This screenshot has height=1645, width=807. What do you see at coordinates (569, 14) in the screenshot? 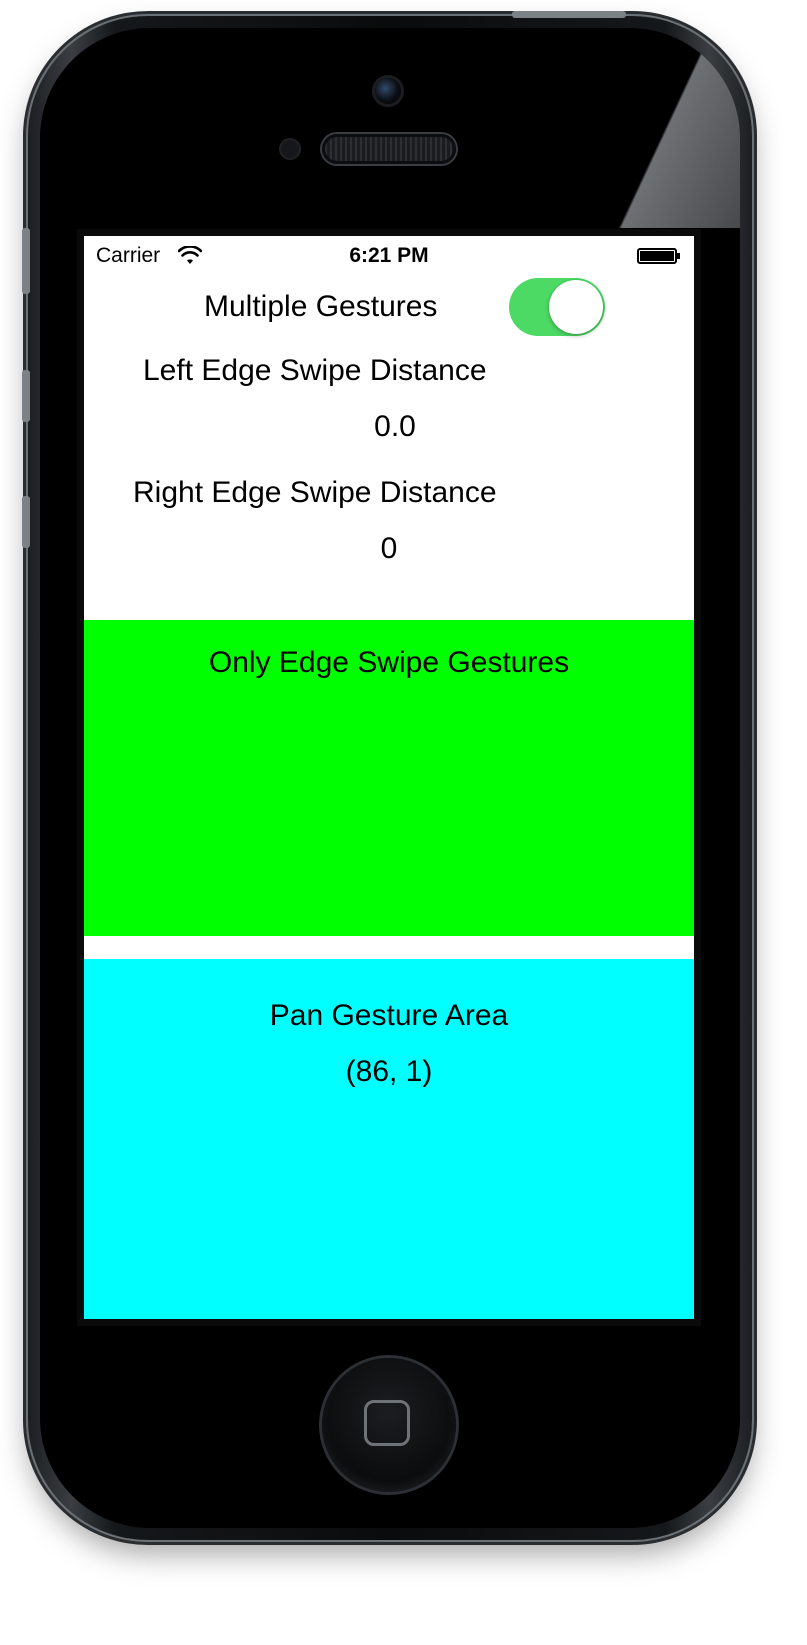
I see `sleep-wake-button` at bounding box center [569, 14].